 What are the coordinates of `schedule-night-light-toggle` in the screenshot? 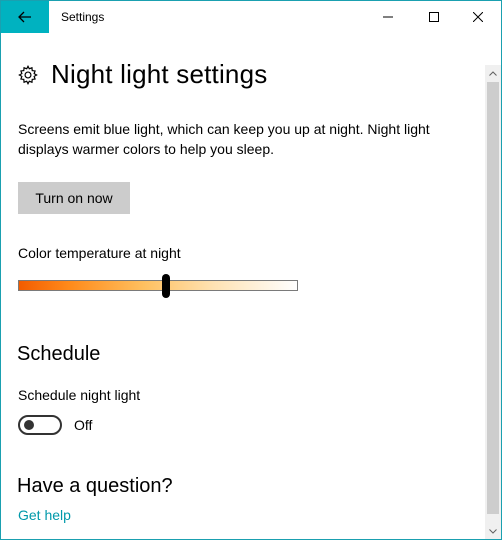 It's located at (40, 425).